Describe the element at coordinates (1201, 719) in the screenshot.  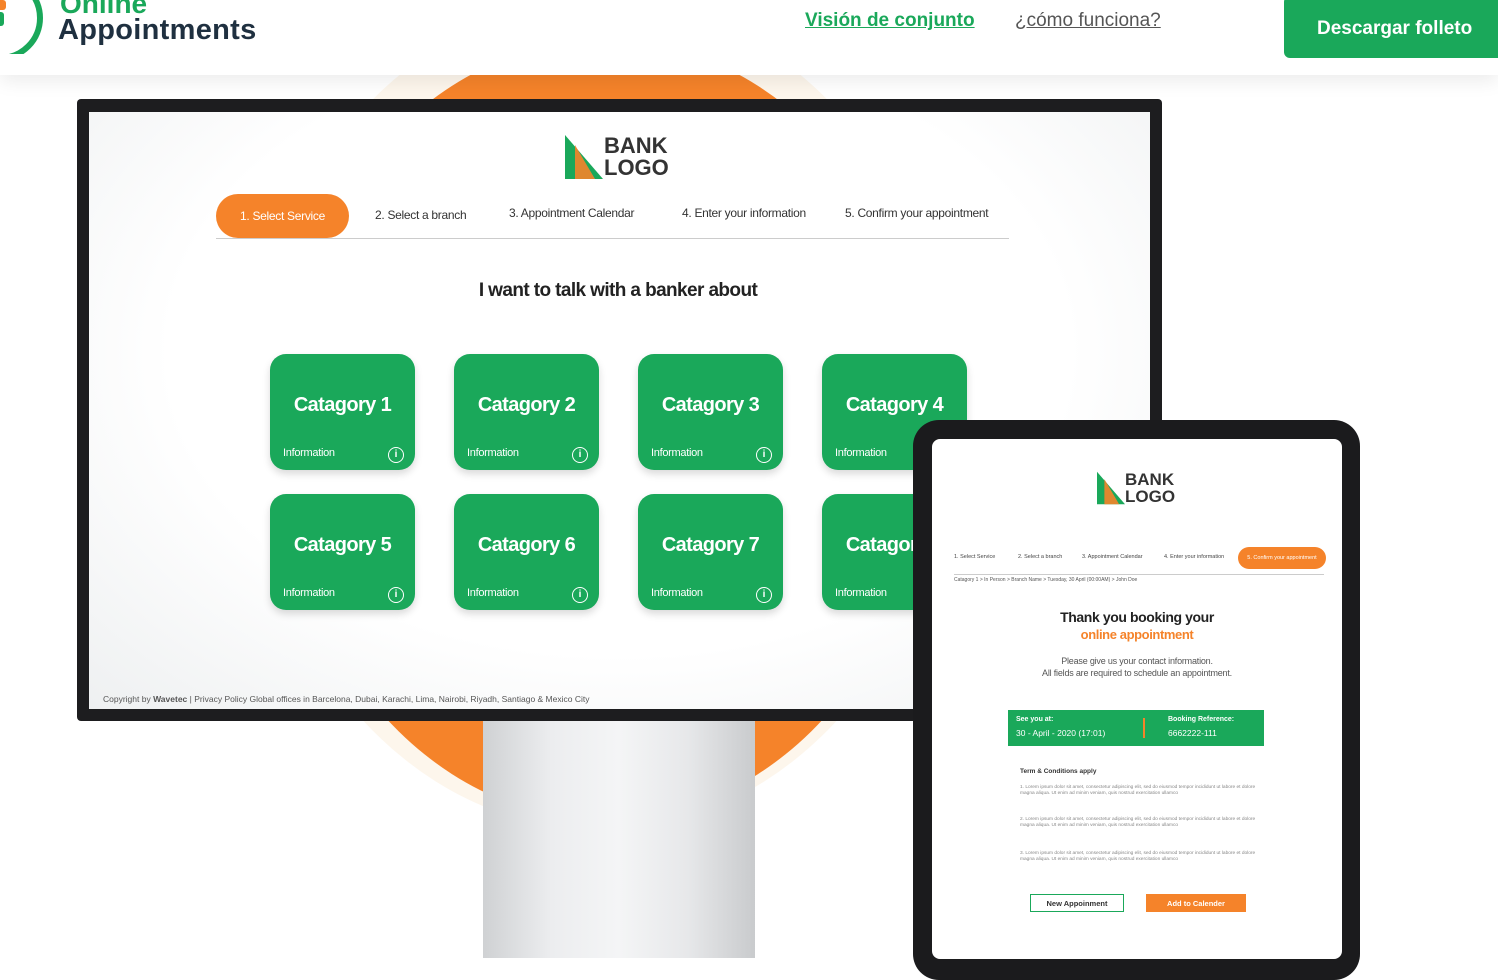
I see `booking-reference-label: Booking Reference:` at that location.